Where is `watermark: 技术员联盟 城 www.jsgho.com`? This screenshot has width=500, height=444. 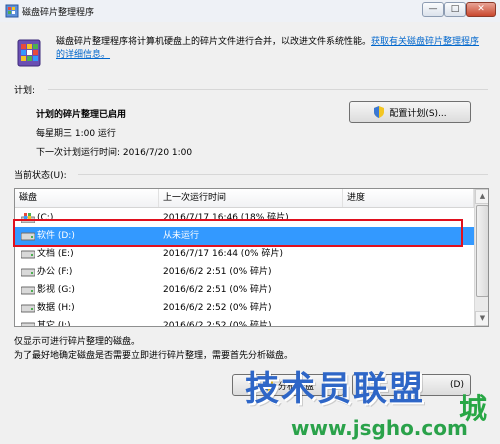
watermark: 技术员联盟 城 www.jsgho.com is located at coordinates (372, 402).